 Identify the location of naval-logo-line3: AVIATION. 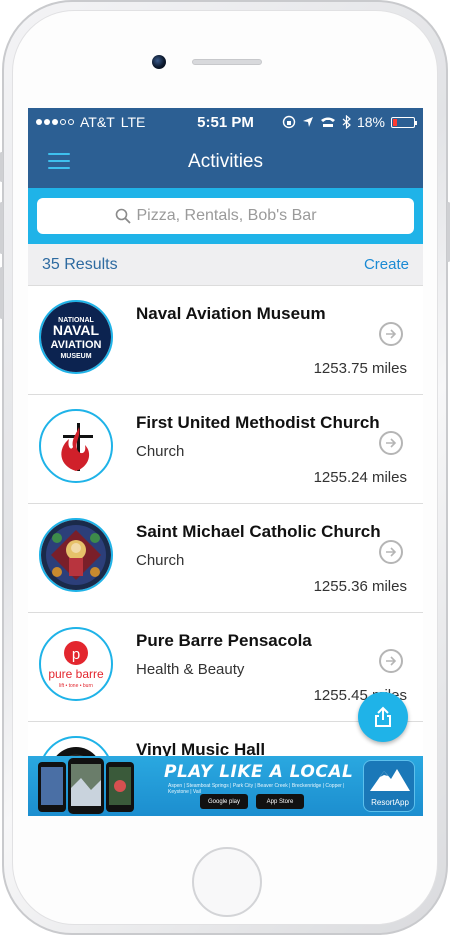
(76, 345).